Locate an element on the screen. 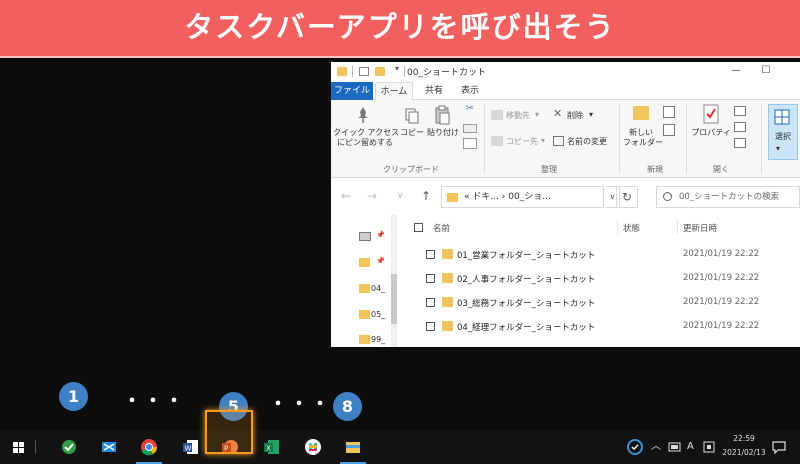  paste-shortcut-icon is located at coordinates (470, 143).